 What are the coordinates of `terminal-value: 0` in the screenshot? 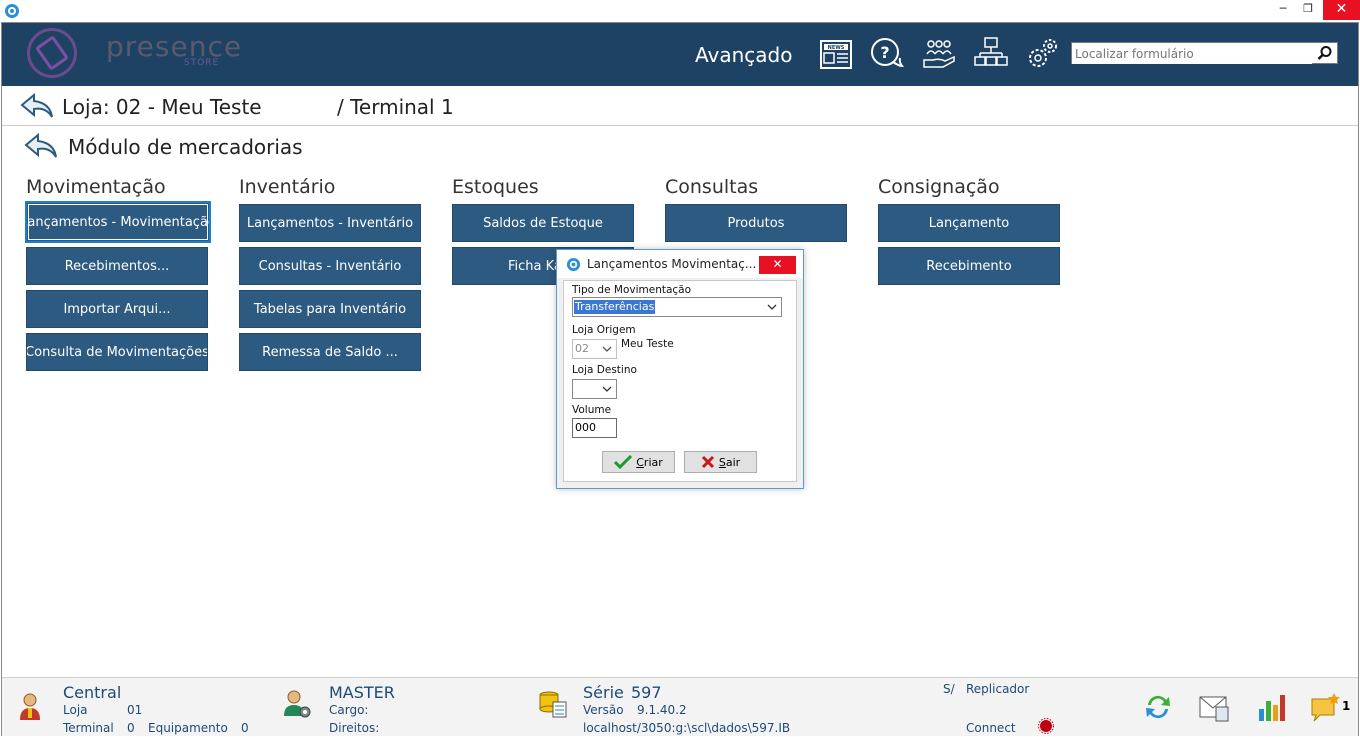 It's located at (131, 728).